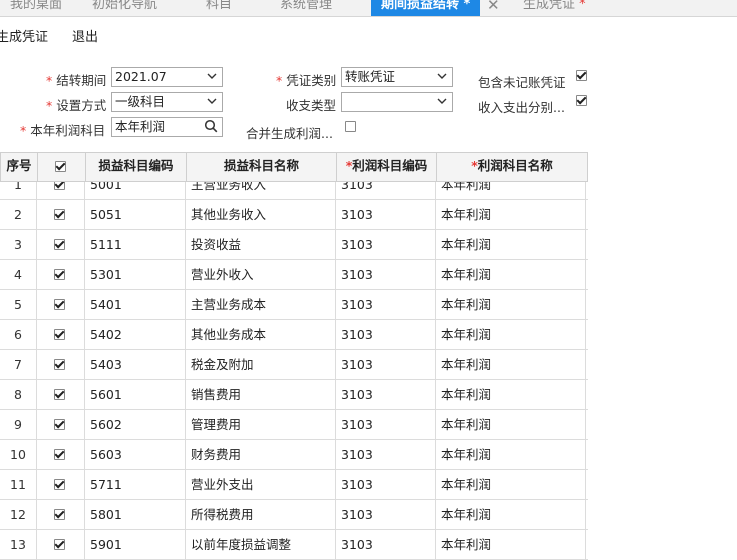 This screenshot has height=560, width=737. What do you see at coordinates (24, 35) in the screenshot?
I see `generate-voucher-button: 生成凭证` at bounding box center [24, 35].